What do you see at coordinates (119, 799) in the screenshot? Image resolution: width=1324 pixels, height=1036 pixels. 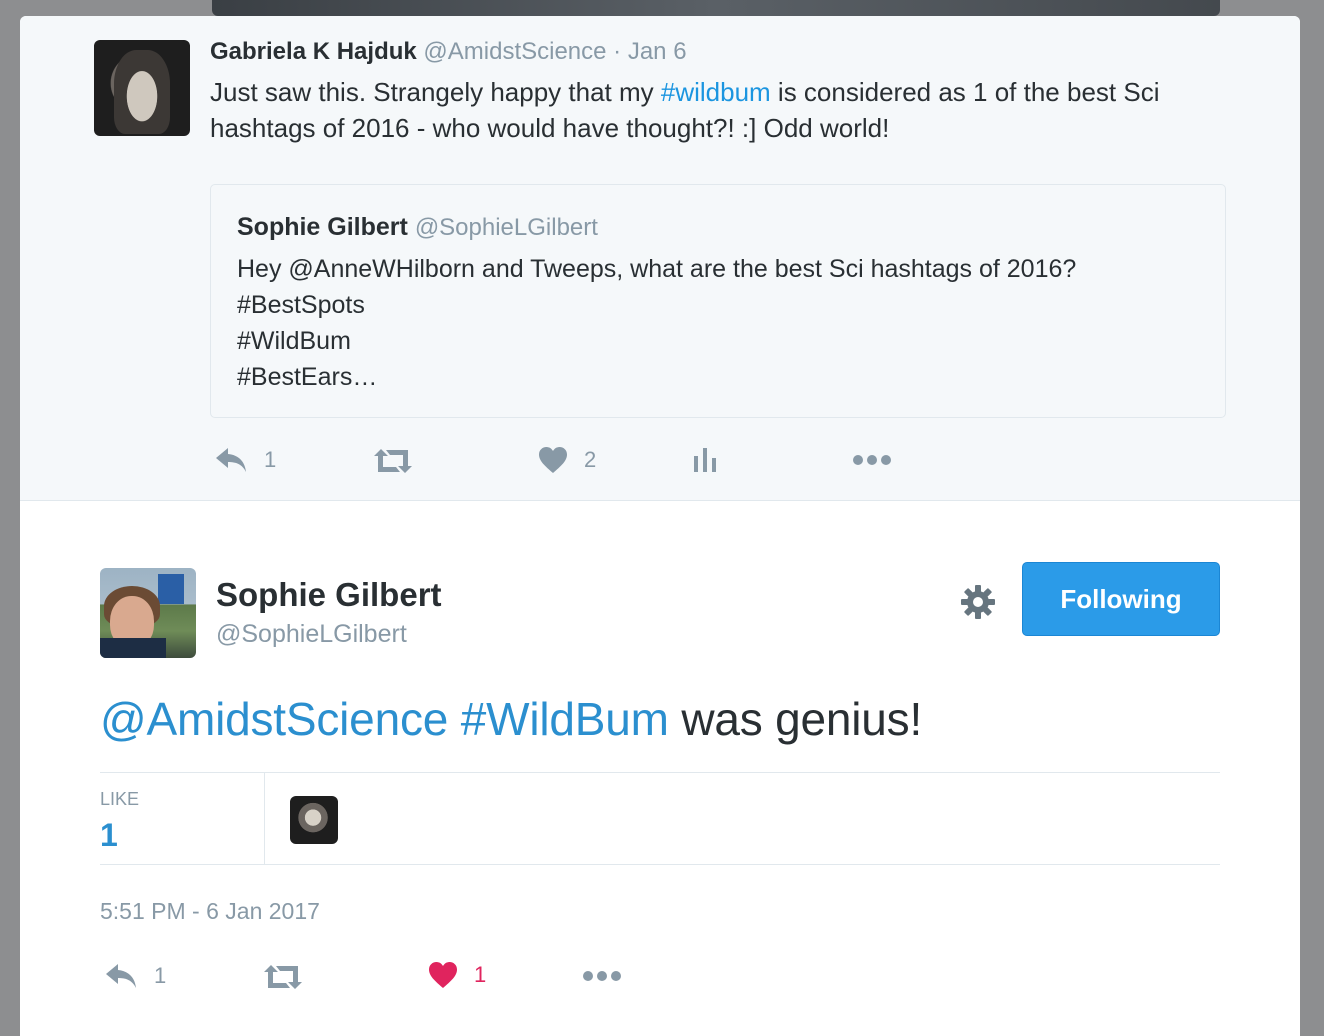 I see `like-stat-label: LIKE` at bounding box center [119, 799].